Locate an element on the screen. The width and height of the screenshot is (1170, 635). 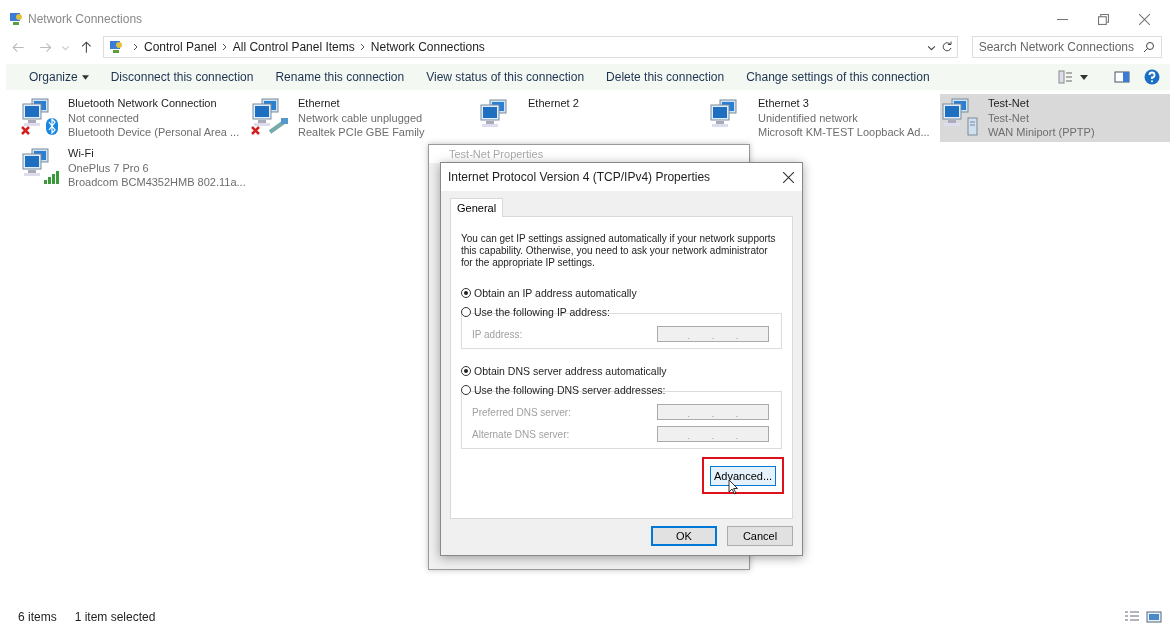
help-icon is located at coordinates (1152, 77).